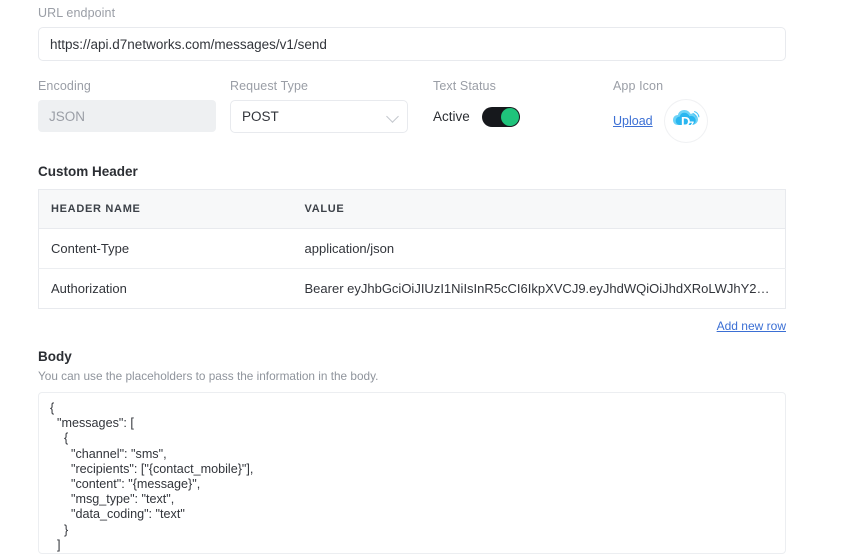 The image size is (860, 556). Describe the element at coordinates (412, 326) in the screenshot. I see `add-new-row-container: Add new row` at that location.